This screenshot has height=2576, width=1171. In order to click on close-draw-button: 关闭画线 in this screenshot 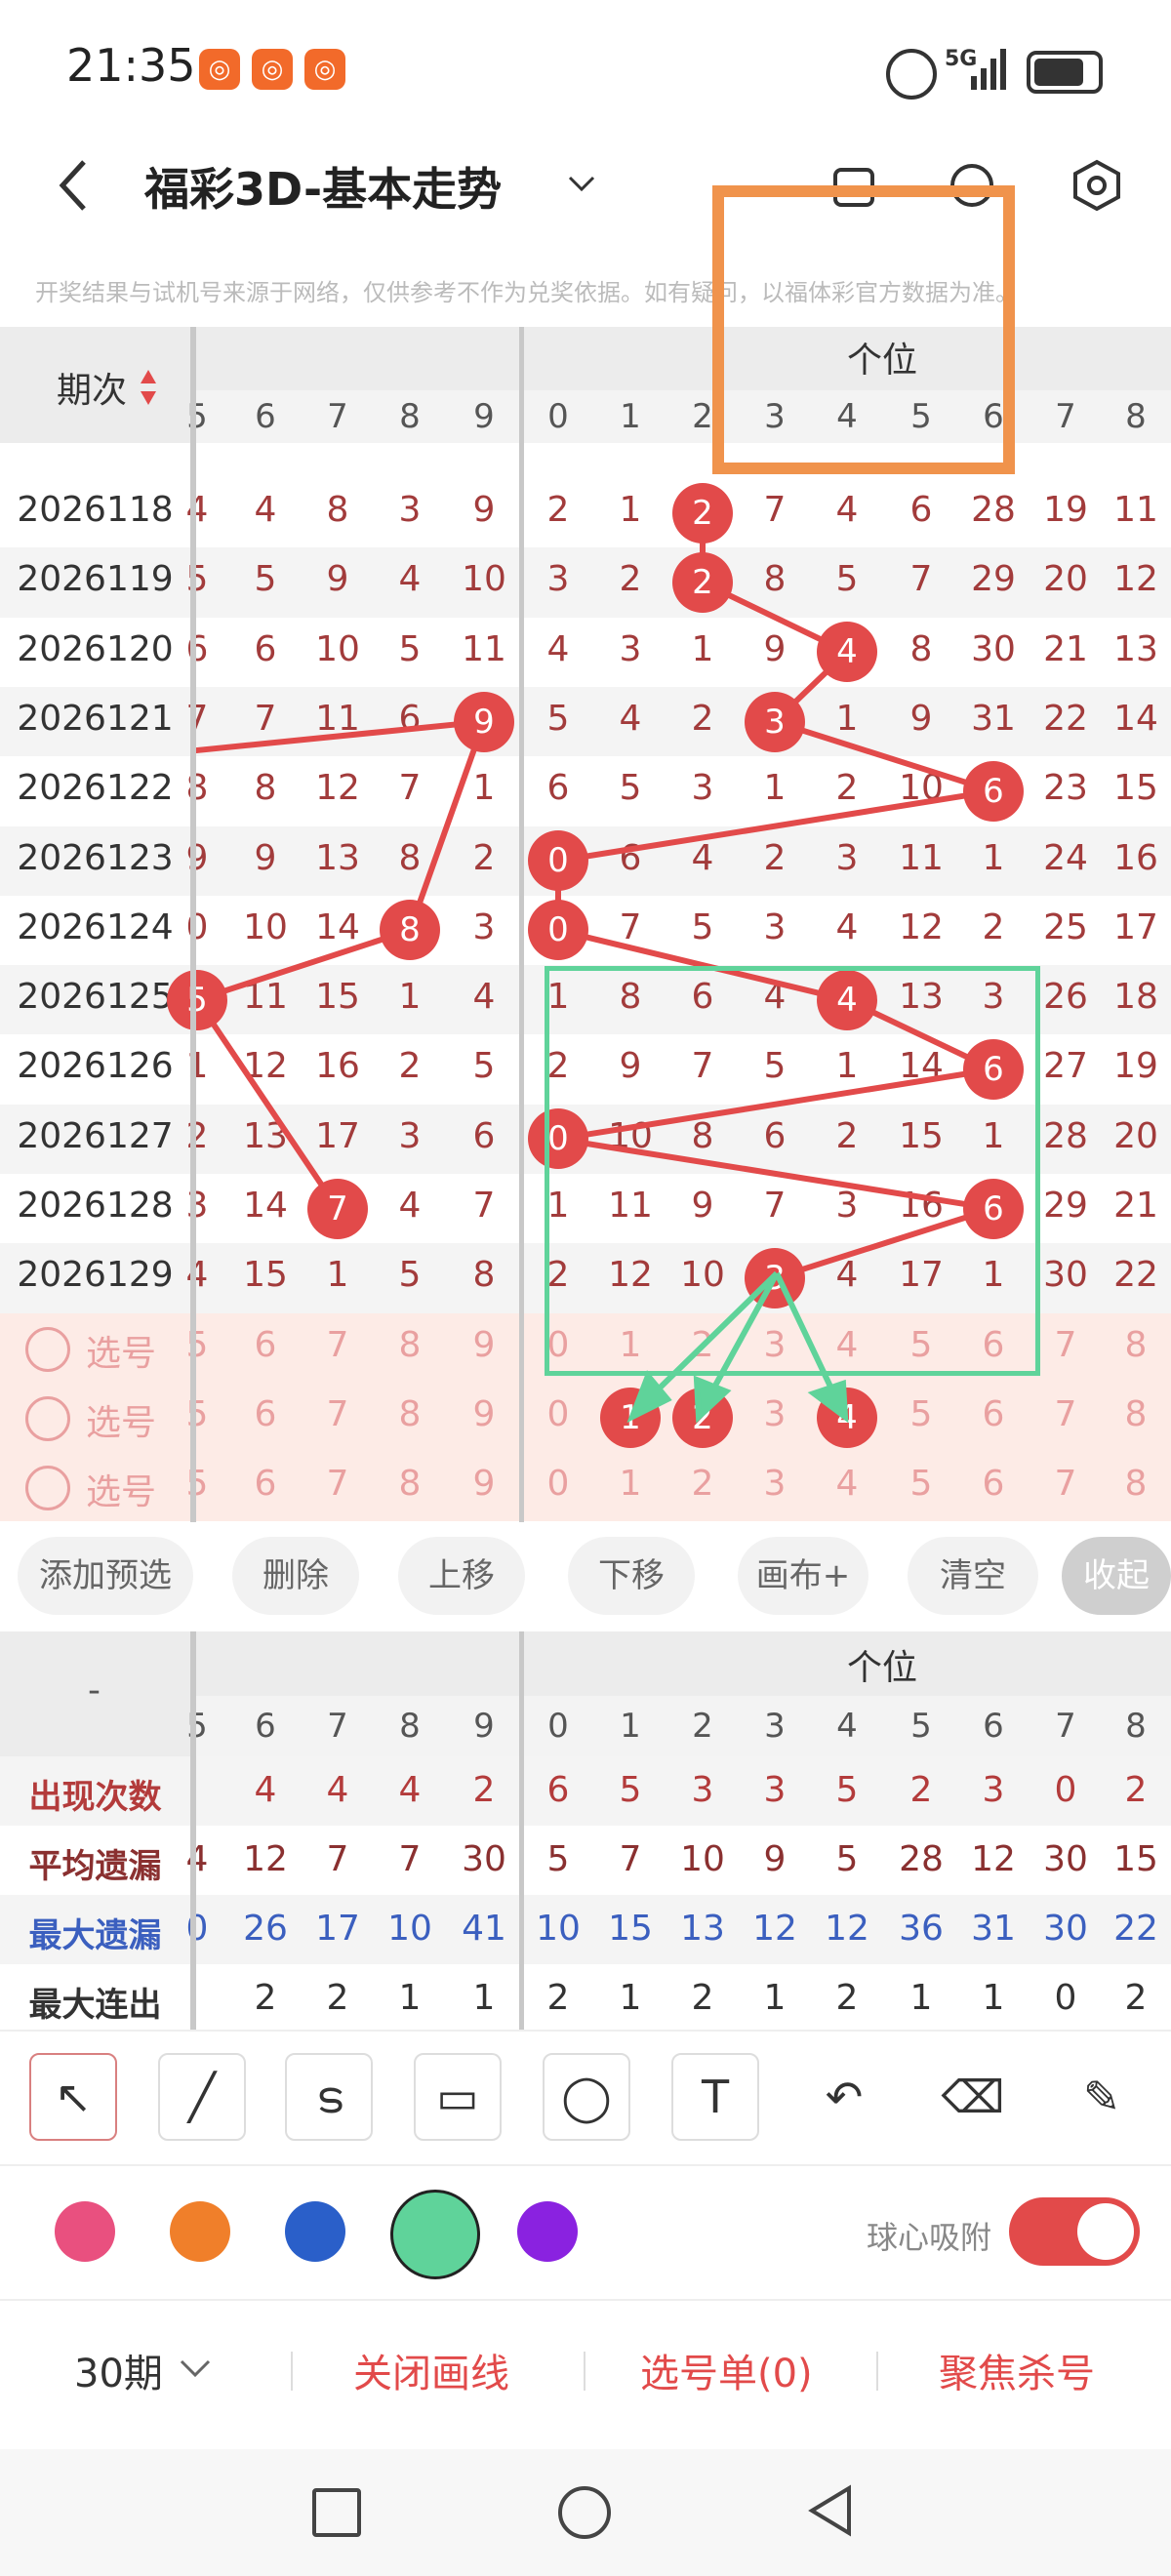, I will do `click(431, 2370)`.